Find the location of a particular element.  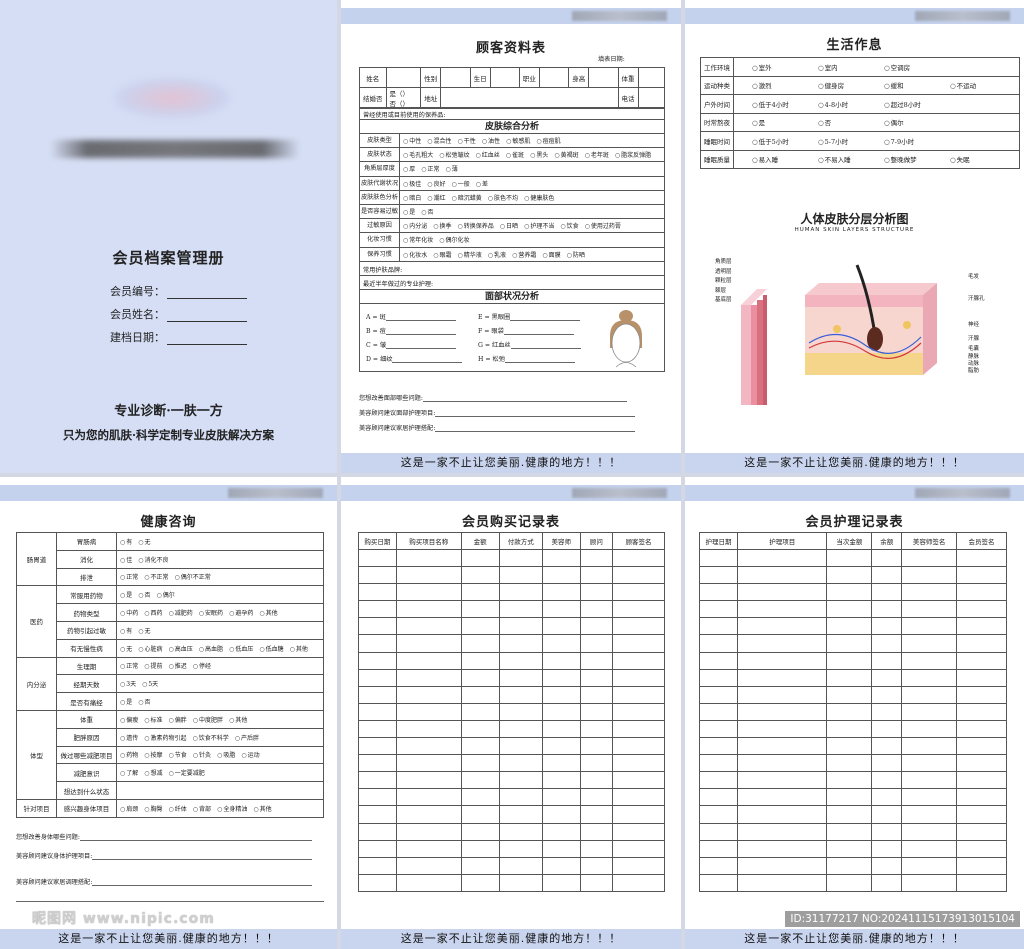

option-checkbox: 营养霜 is located at coordinates (524, 254).